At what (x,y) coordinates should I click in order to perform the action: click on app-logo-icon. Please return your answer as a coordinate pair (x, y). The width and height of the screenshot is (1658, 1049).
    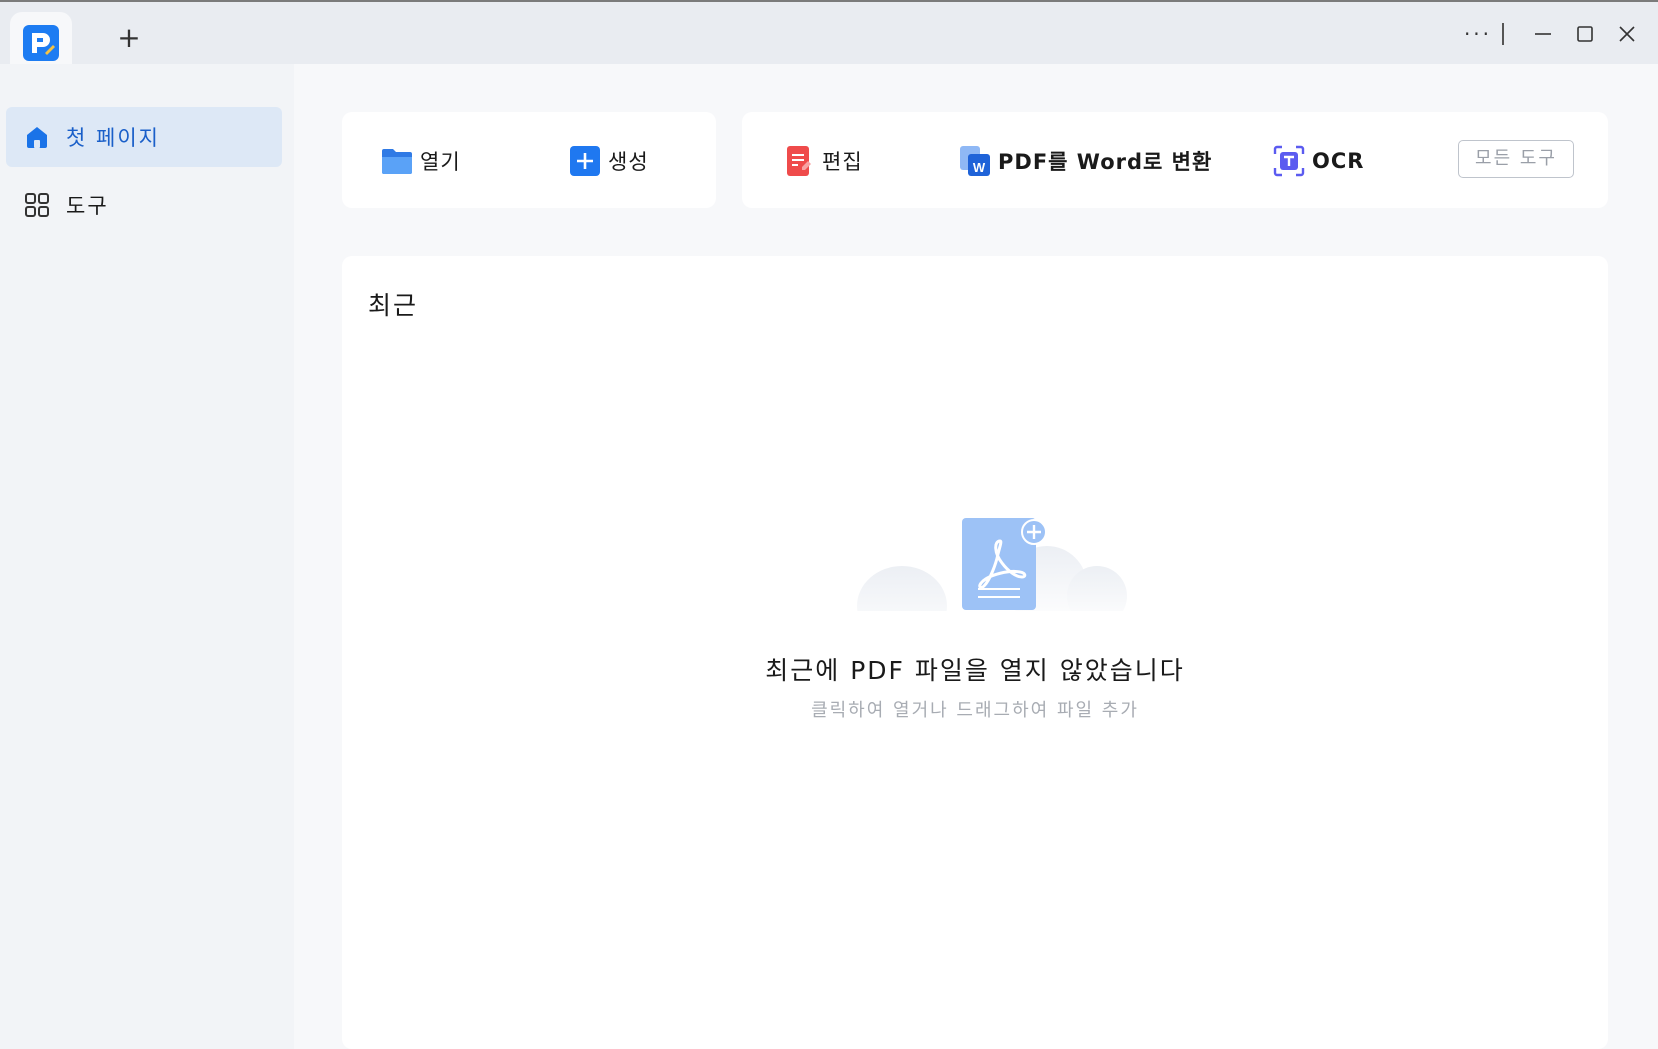
    Looking at the image, I should click on (41, 43).